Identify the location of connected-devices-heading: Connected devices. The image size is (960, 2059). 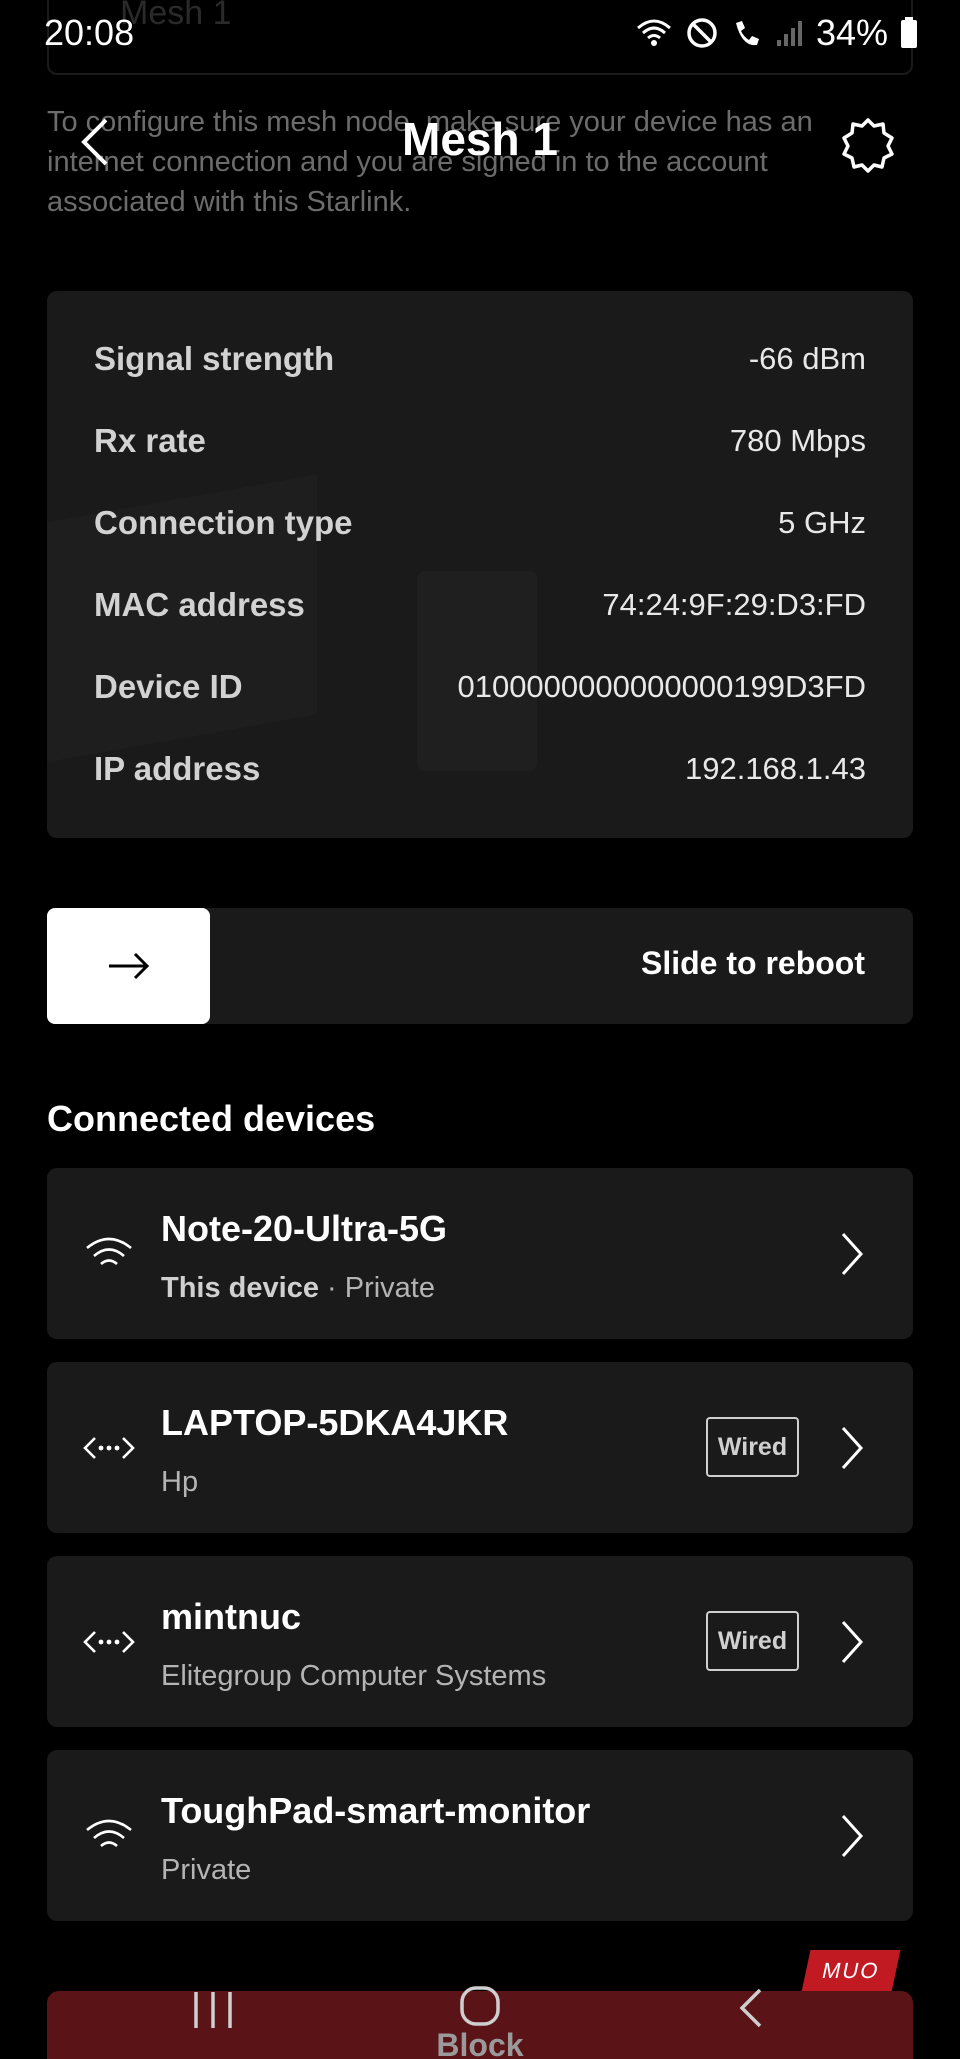
(211, 1118).